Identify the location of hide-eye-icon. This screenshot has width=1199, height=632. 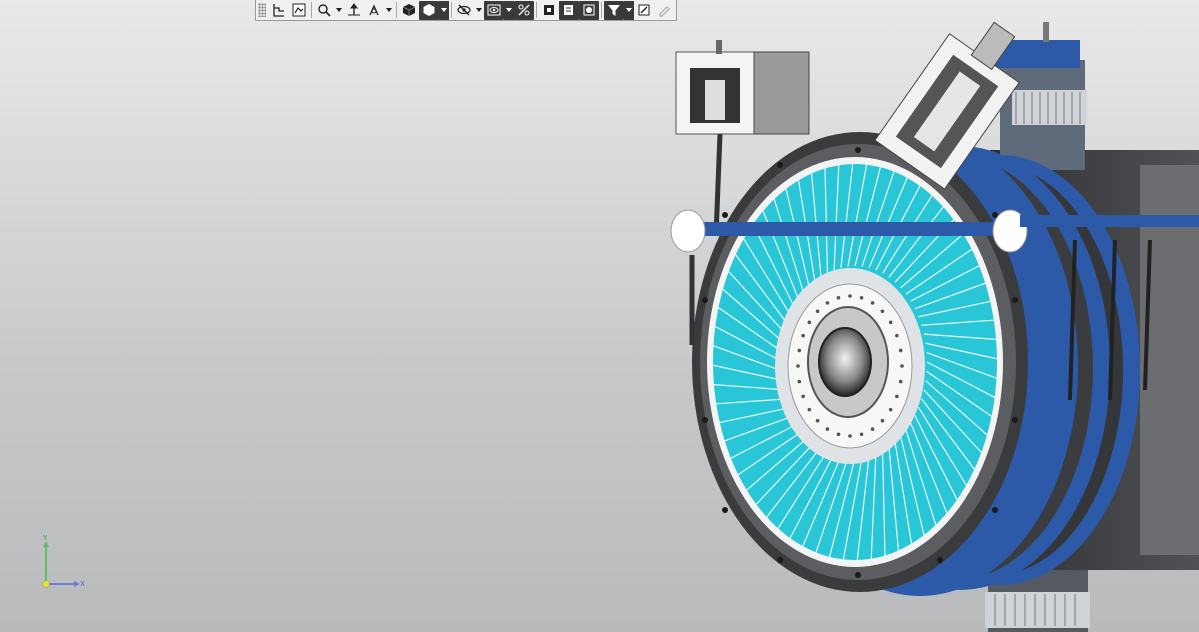
(464, 10).